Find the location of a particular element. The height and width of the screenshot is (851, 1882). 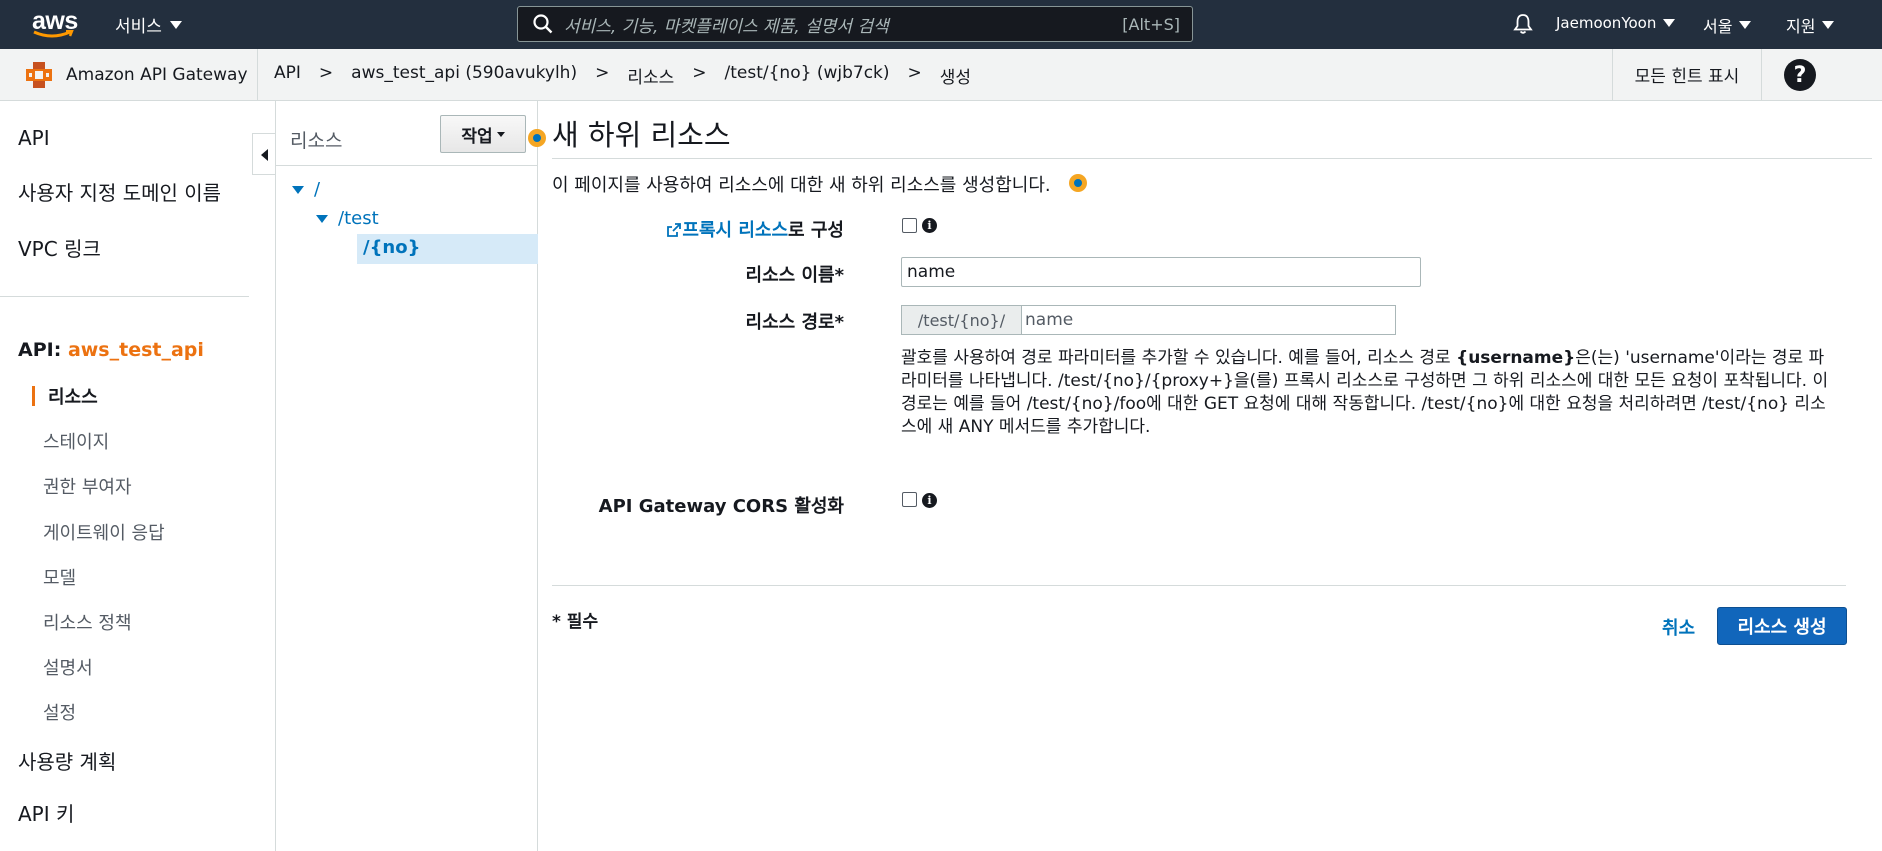

actions-button: 작업 is located at coordinates (483, 134).